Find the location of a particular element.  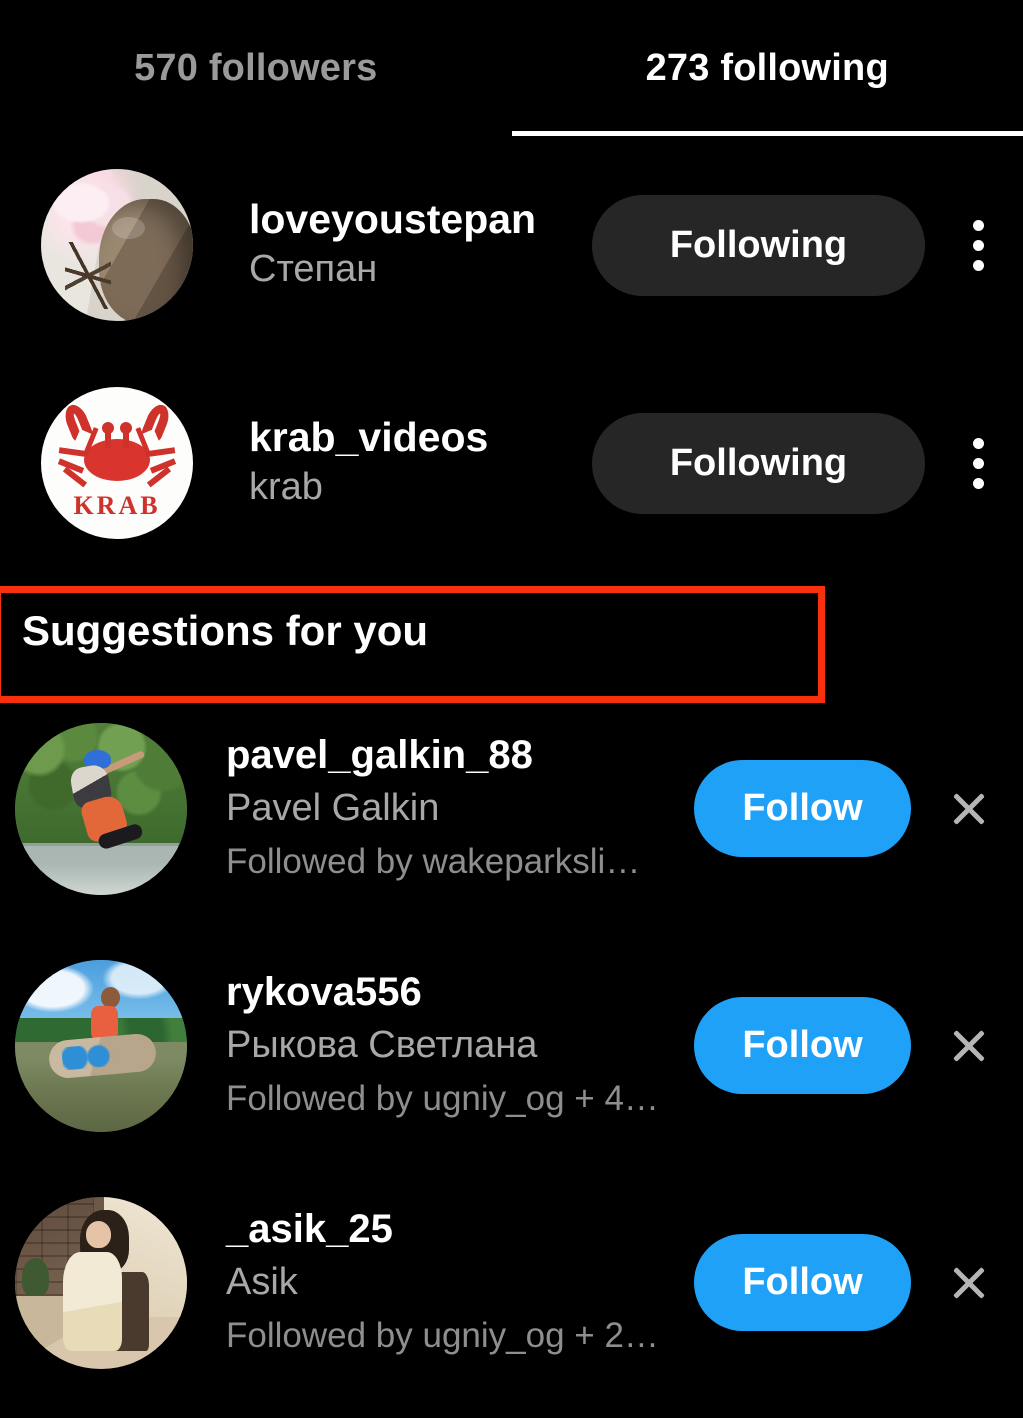

username: pavel_galkin_88 is located at coordinates (460, 755).